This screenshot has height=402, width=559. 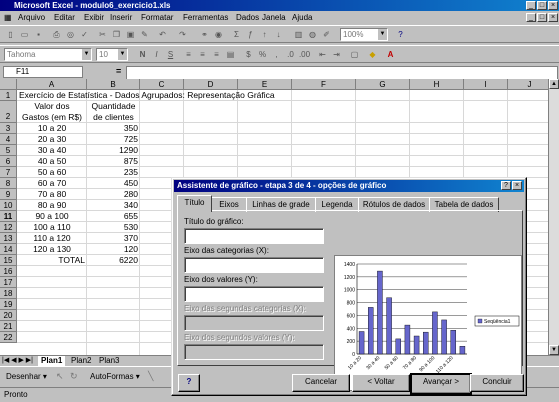 I want to click on align-left-icon: ≡, so click(x=188, y=55).